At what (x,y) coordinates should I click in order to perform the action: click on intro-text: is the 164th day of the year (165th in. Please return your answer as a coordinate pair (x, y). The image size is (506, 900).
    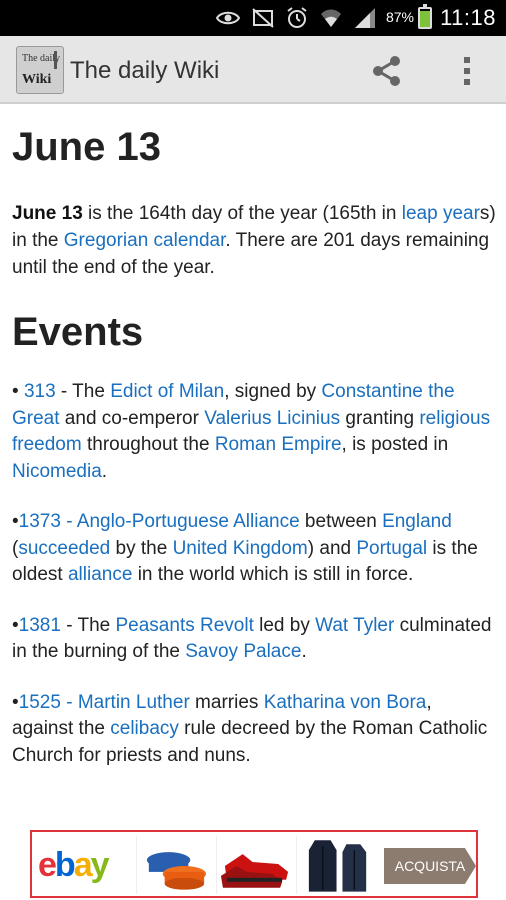
    Looking at the image, I should click on (242, 213).